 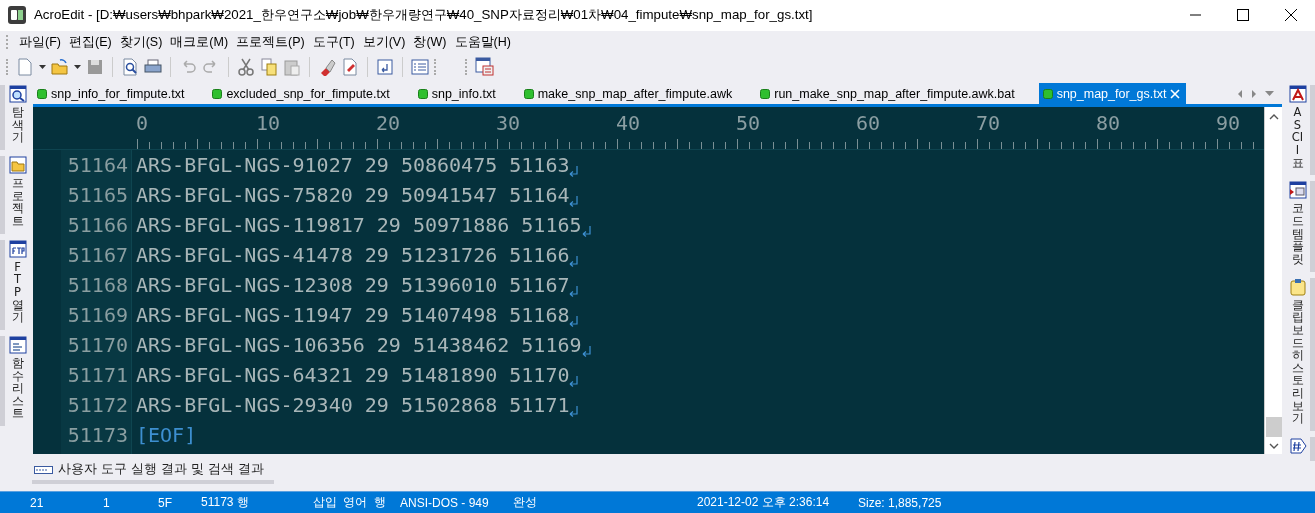 What do you see at coordinates (97, 286) in the screenshot?
I see `line-number: 51168` at bounding box center [97, 286].